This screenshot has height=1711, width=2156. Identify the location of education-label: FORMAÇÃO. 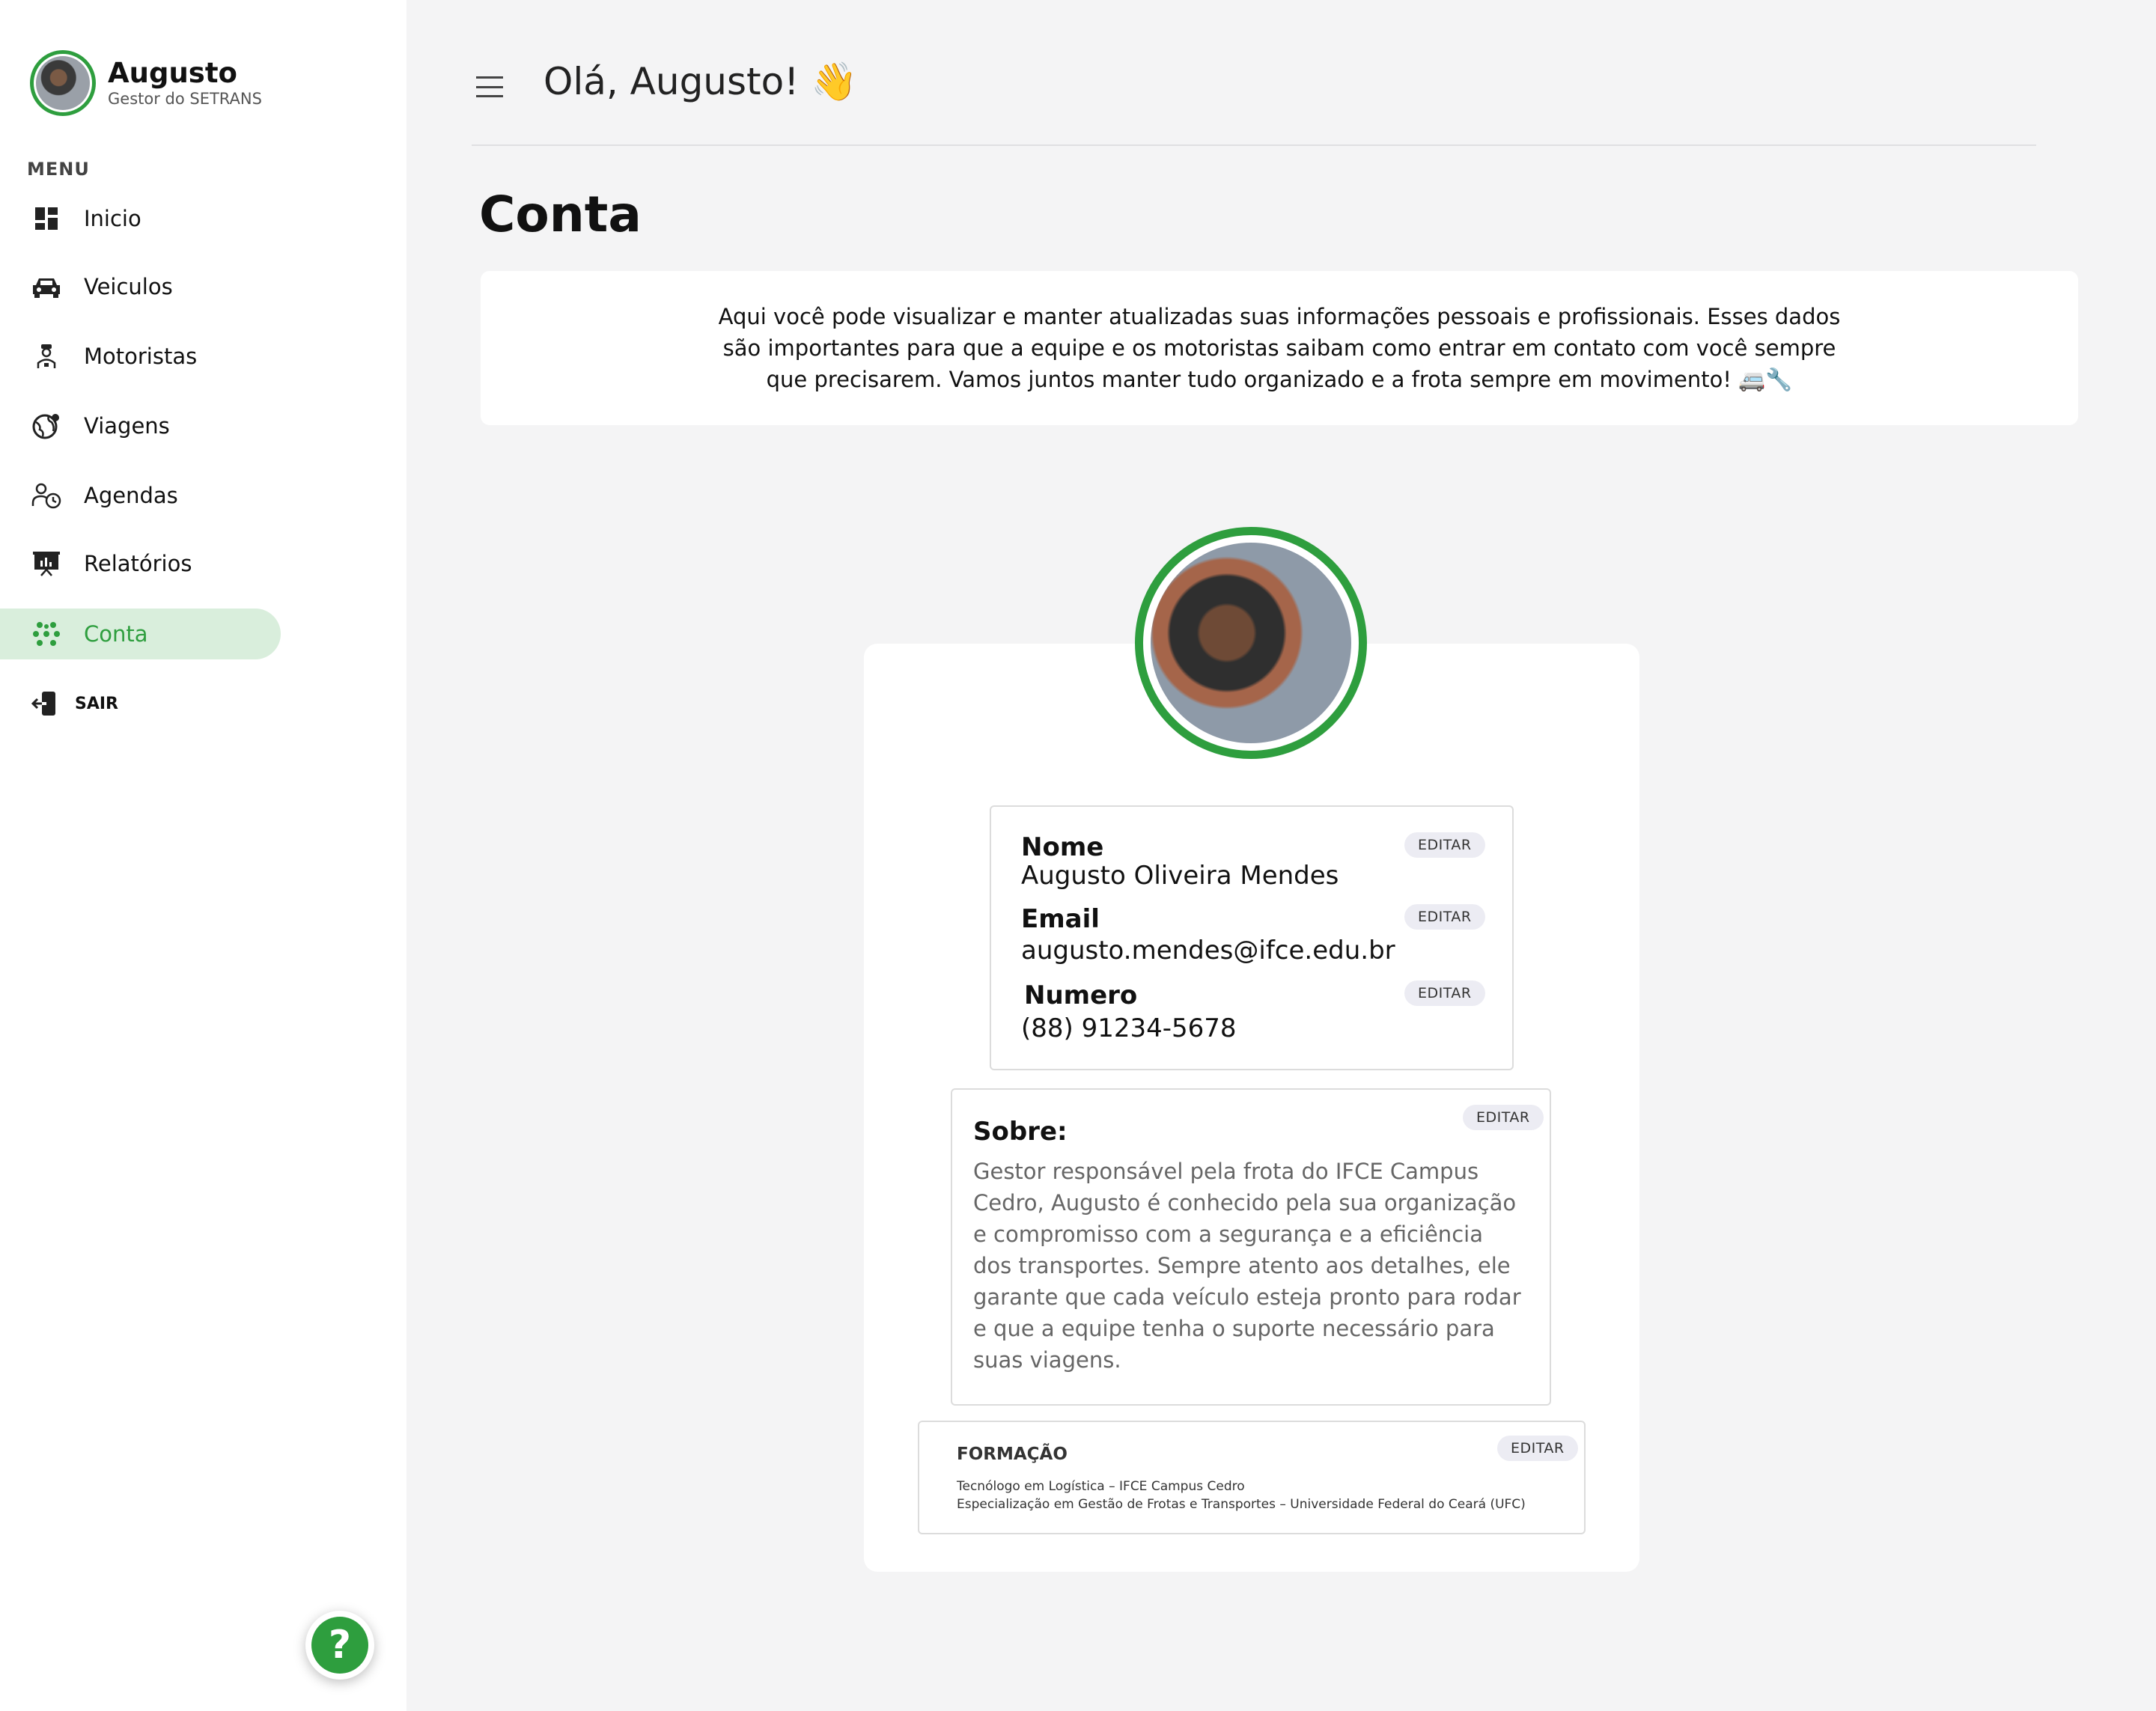
(1012, 1455).